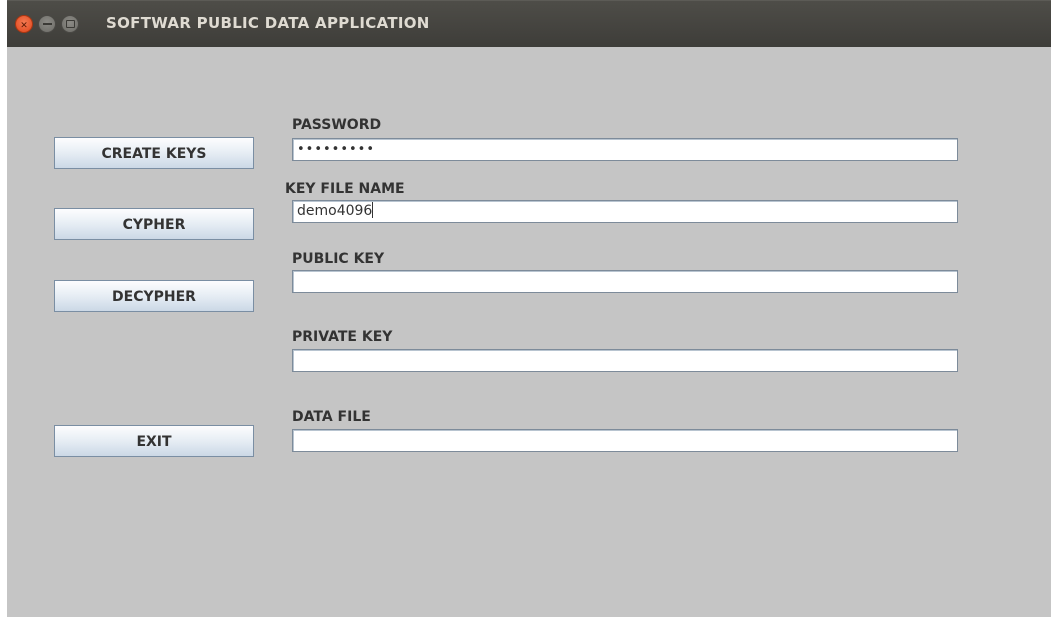 This screenshot has height=617, width=1051. What do you see at coordinates (154, 296) in the screenshot?
I see `decypher-button: DECYPHER` at bounding box center [154, 296].